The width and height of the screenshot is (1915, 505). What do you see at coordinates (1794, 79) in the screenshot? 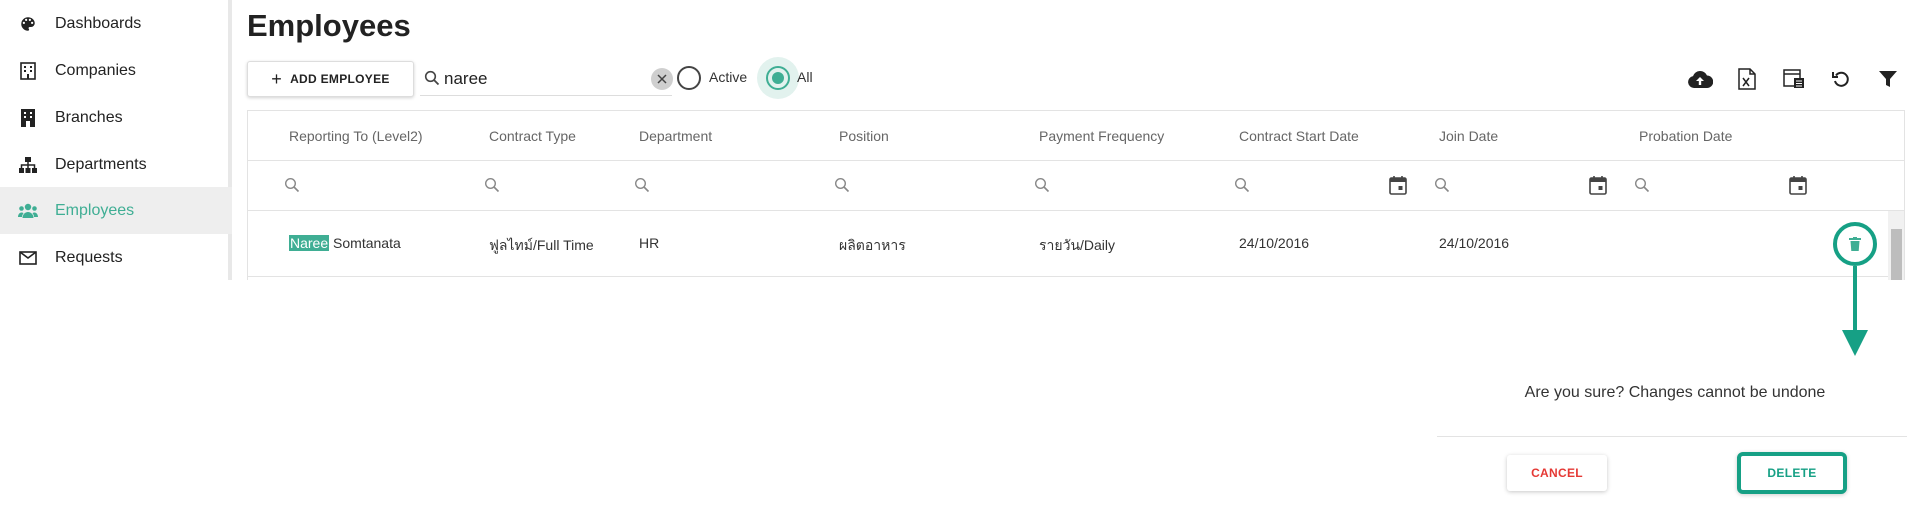
I see `column-chooser-icon` at bounding box center [1794, 79].